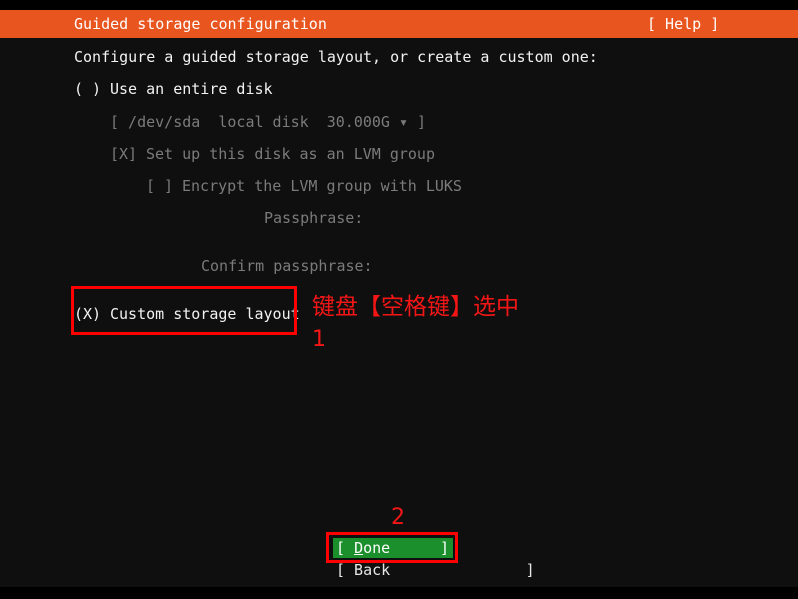  I want to click on checkbox-lvm-group-marker: [X], so click(123, 154).